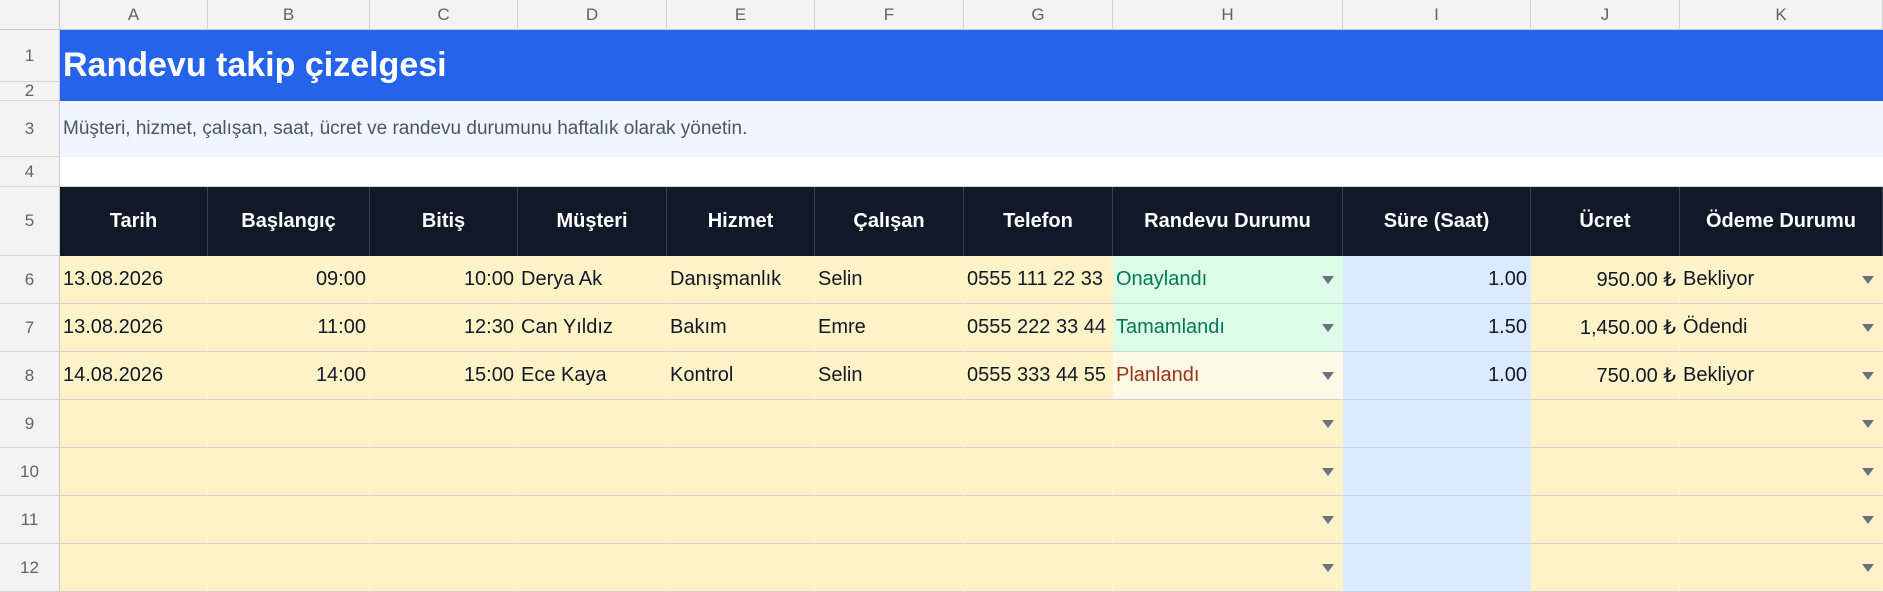  I want to click on row-header-7: 7, so click(30, 328).